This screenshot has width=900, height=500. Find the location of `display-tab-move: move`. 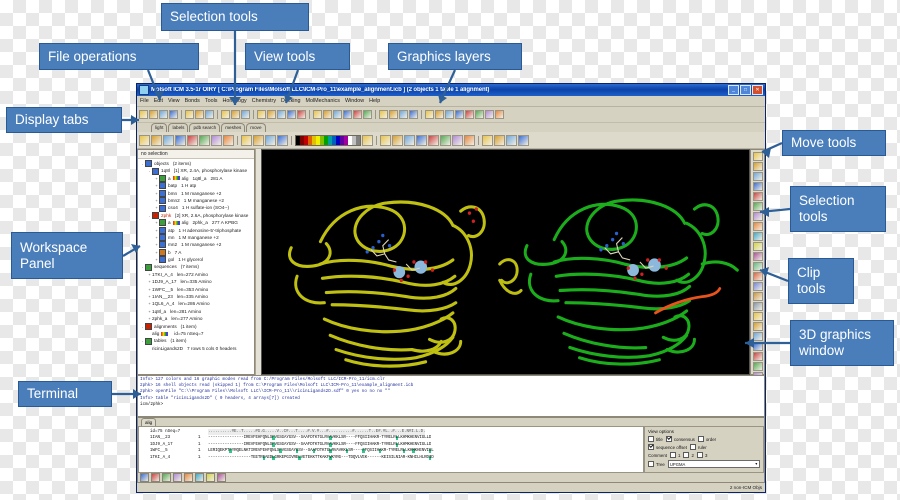

display-tab-move: move is located at coordinates (256, 127).